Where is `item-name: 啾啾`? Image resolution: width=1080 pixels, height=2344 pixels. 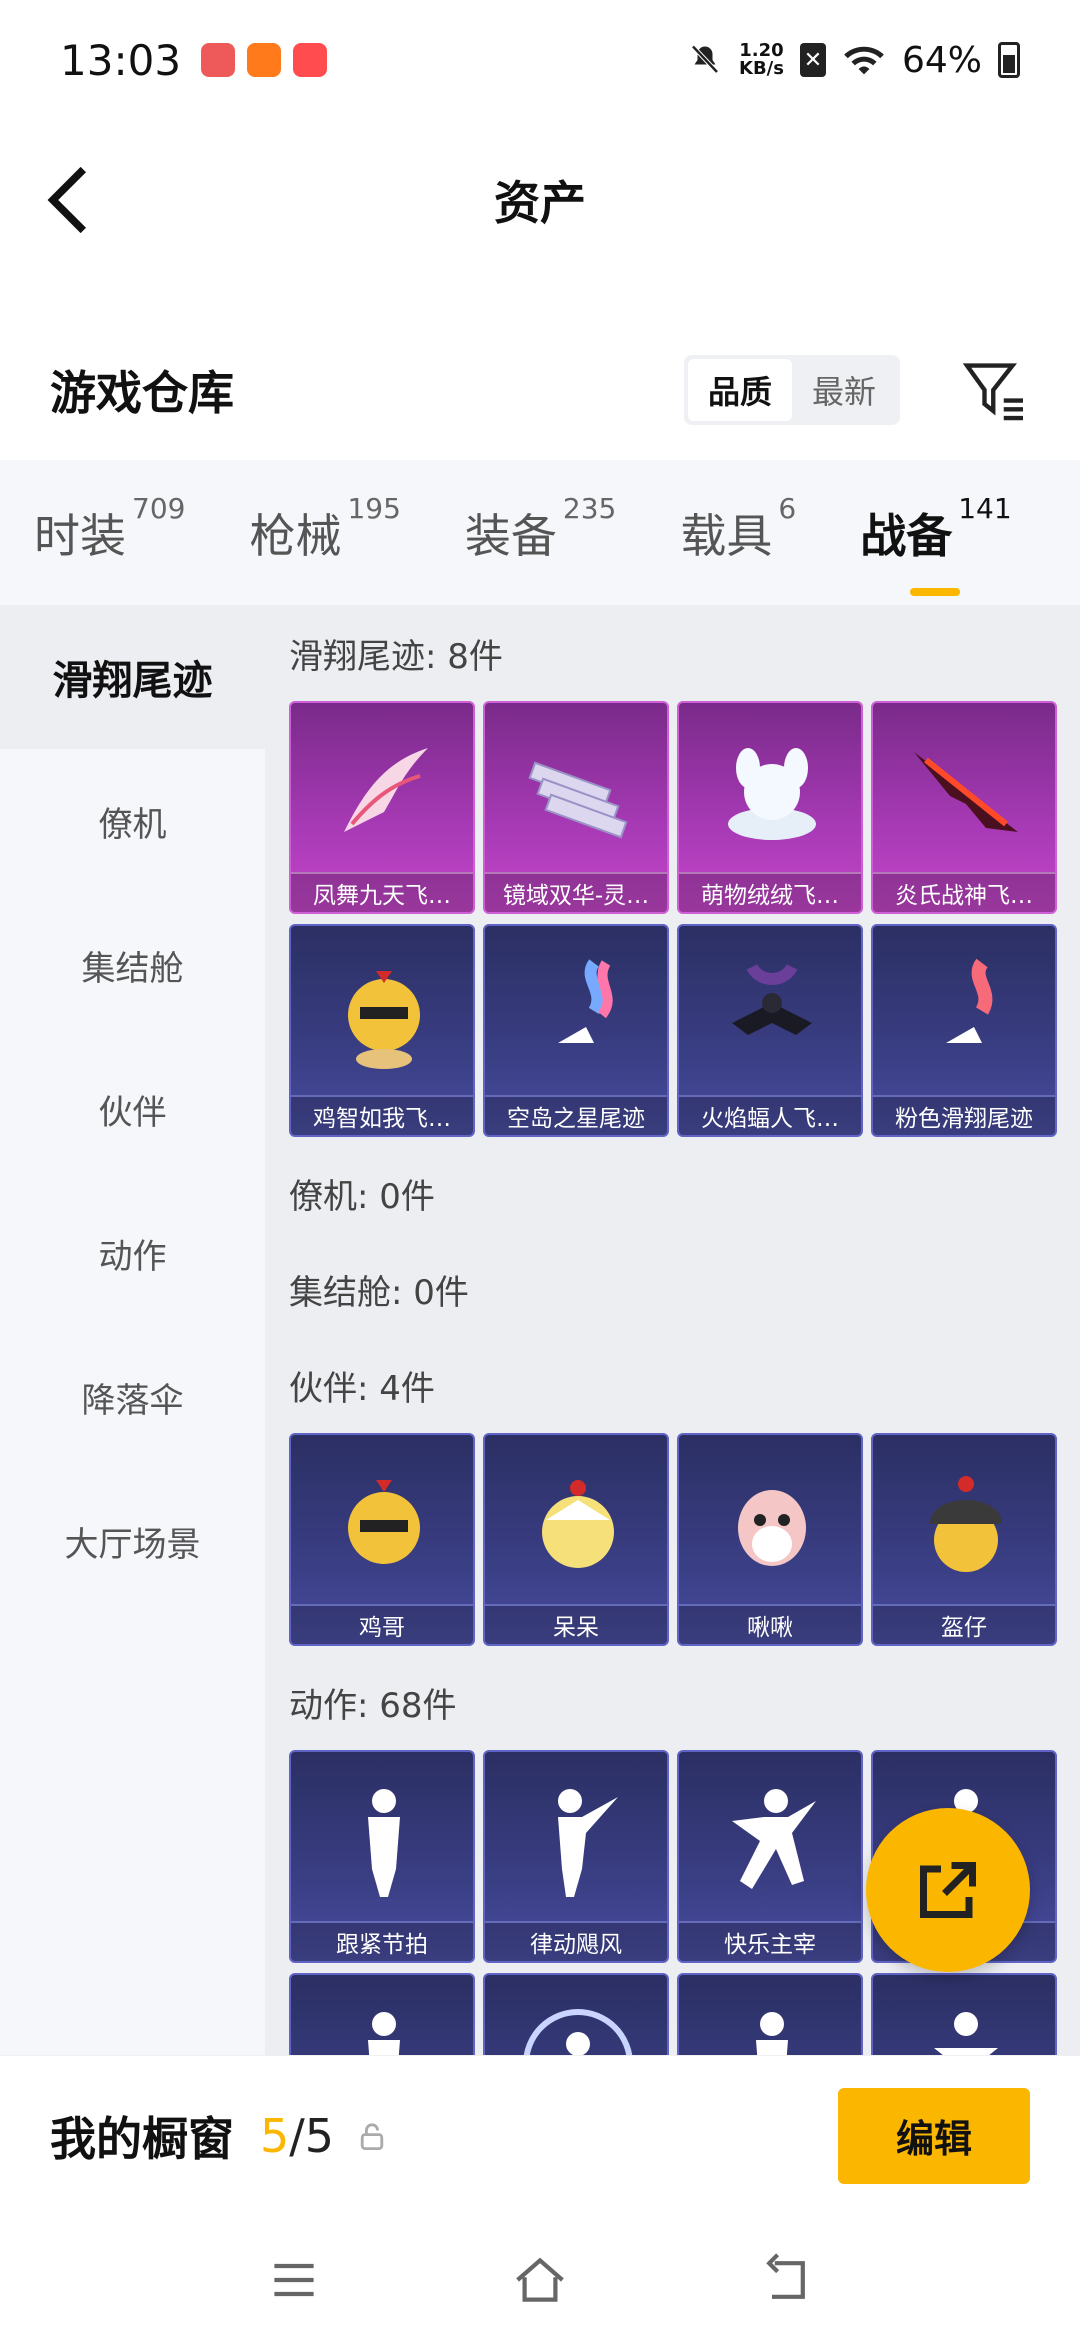 item-name: 啾啾 is located at coordinates (770, 1624).